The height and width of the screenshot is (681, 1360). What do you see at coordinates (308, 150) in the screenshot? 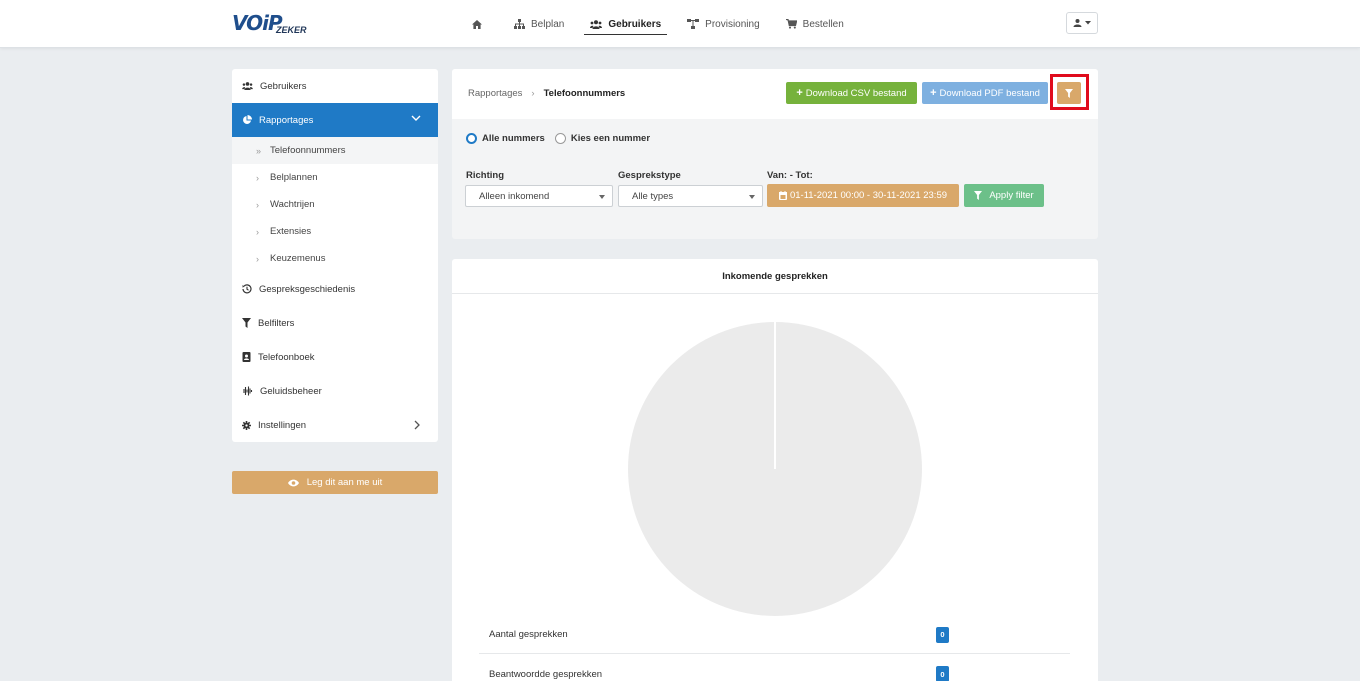
I see `sidebar-subitem-label: Telefoonnummers` at bounding box center [308, 150].